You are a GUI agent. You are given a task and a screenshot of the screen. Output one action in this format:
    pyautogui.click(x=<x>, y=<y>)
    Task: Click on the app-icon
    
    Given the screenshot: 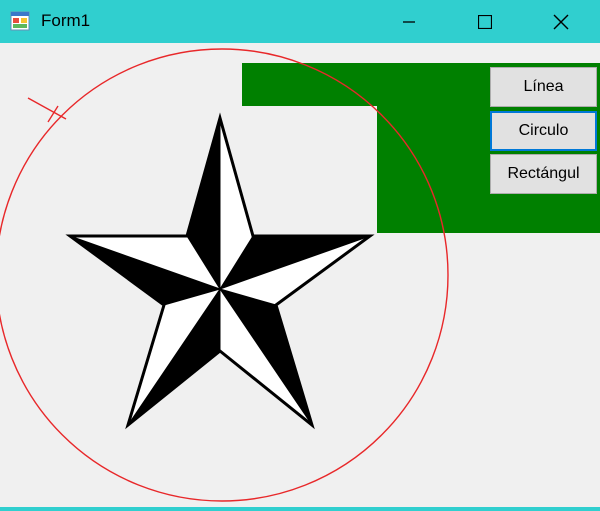 What is the action you would take?
    pyautogui.click(x=20, y=21)
    